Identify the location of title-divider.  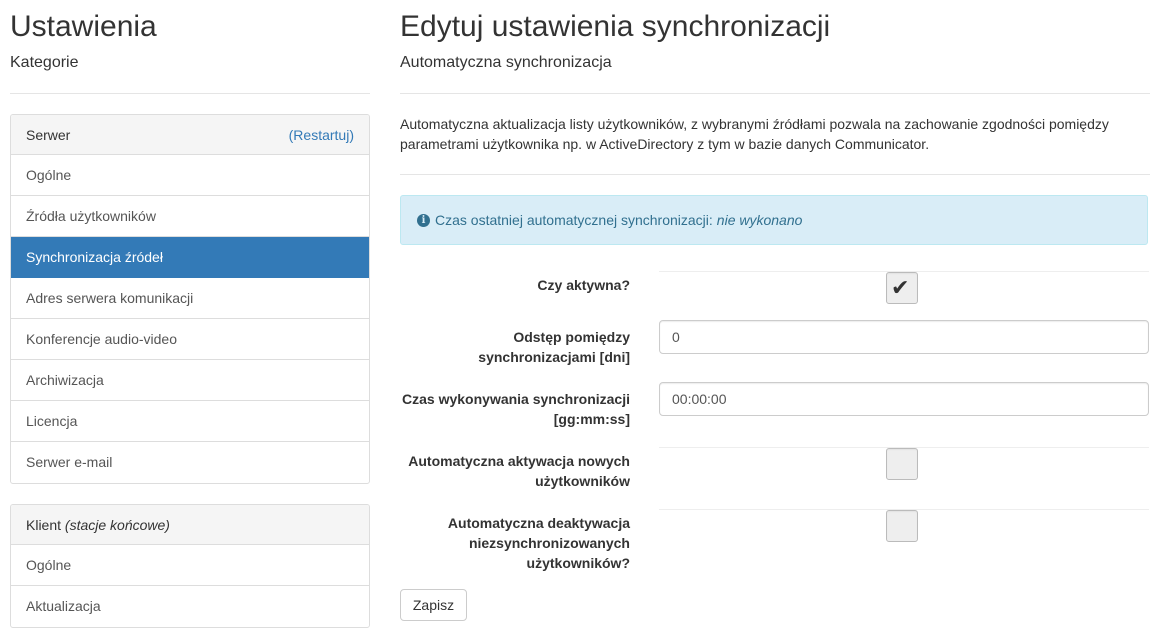
(775, 93).